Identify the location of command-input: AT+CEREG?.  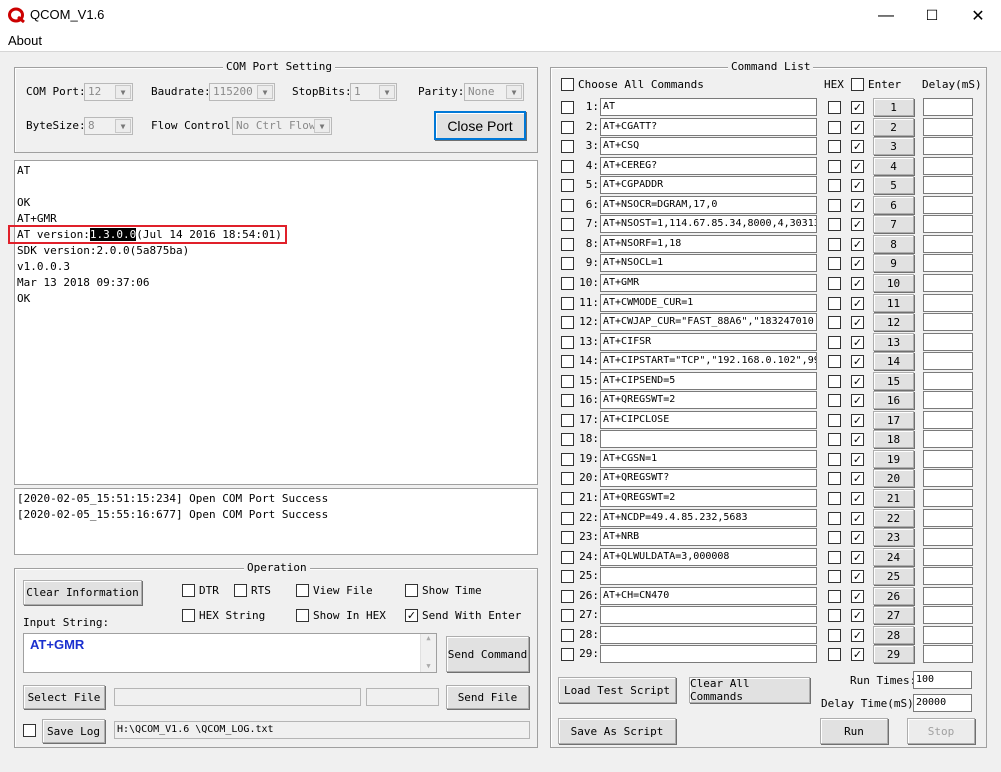
(708, 166).